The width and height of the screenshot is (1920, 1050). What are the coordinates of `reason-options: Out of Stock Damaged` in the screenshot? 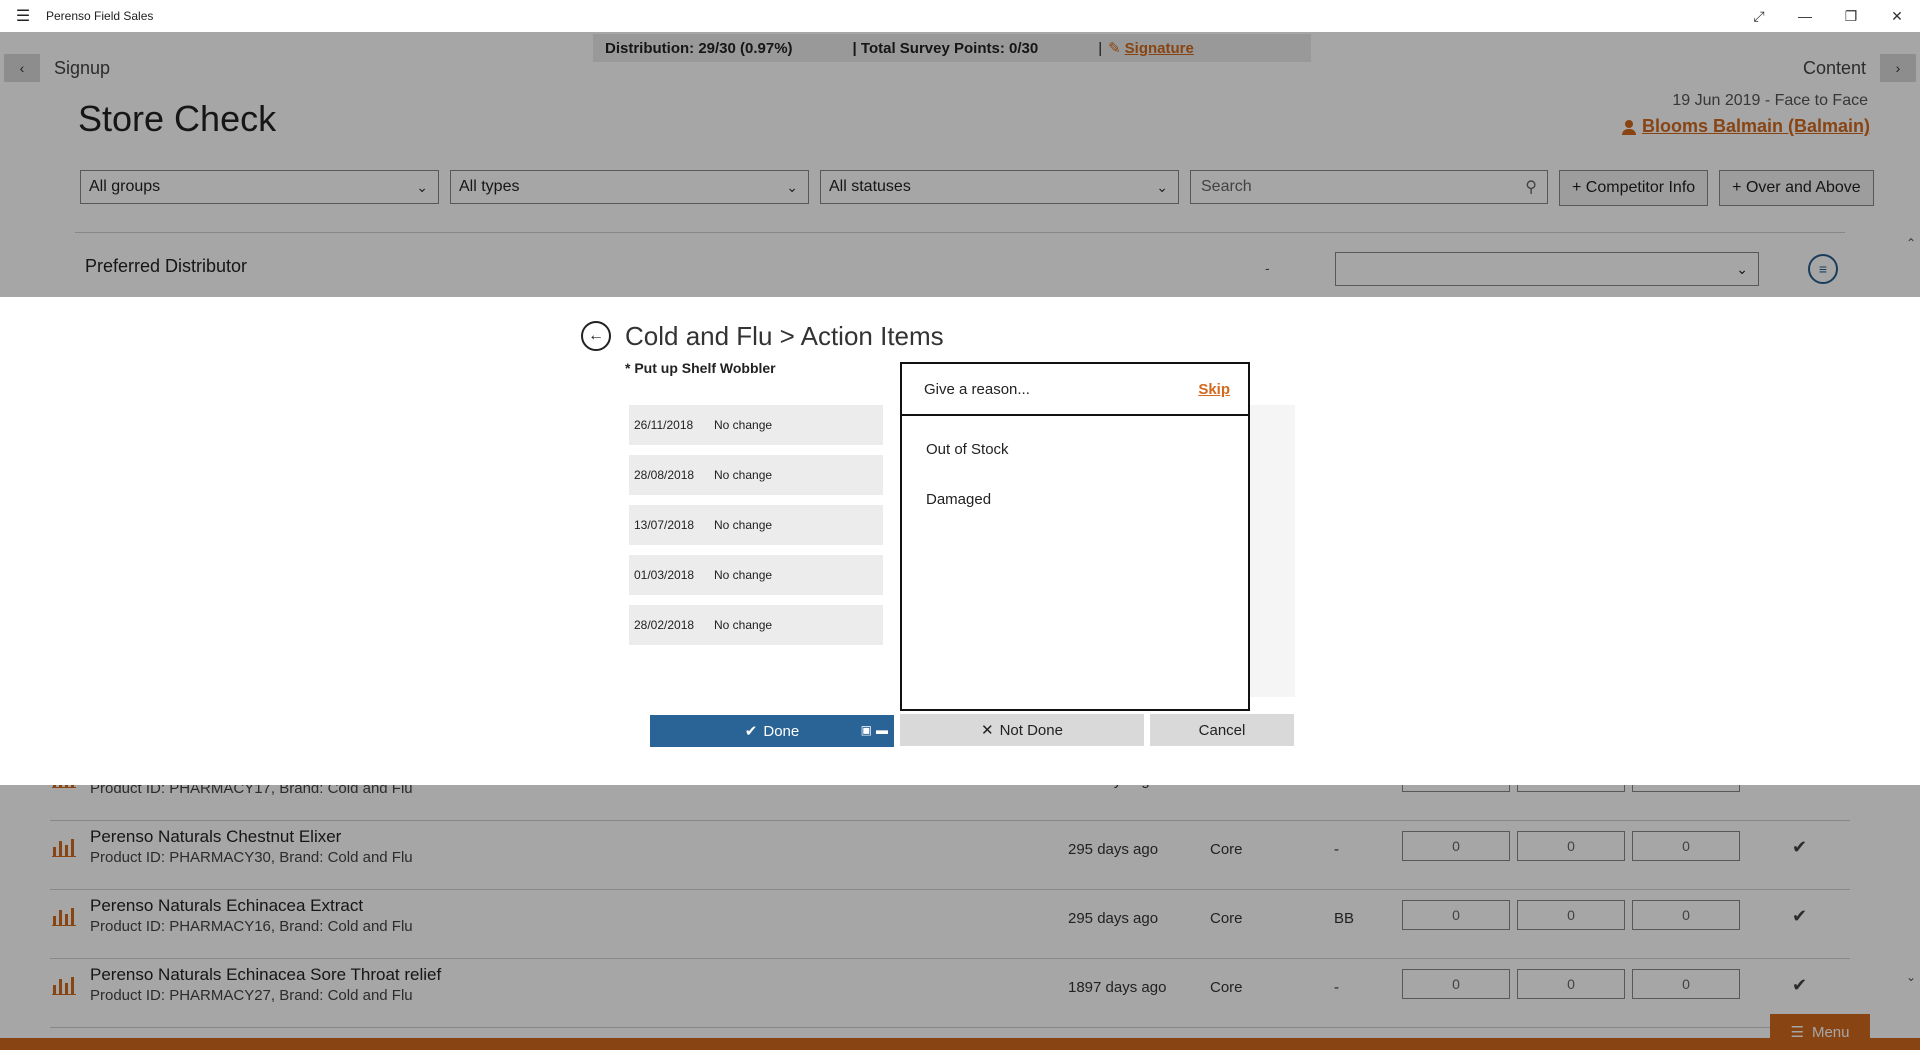 It's located at (1075, 470).